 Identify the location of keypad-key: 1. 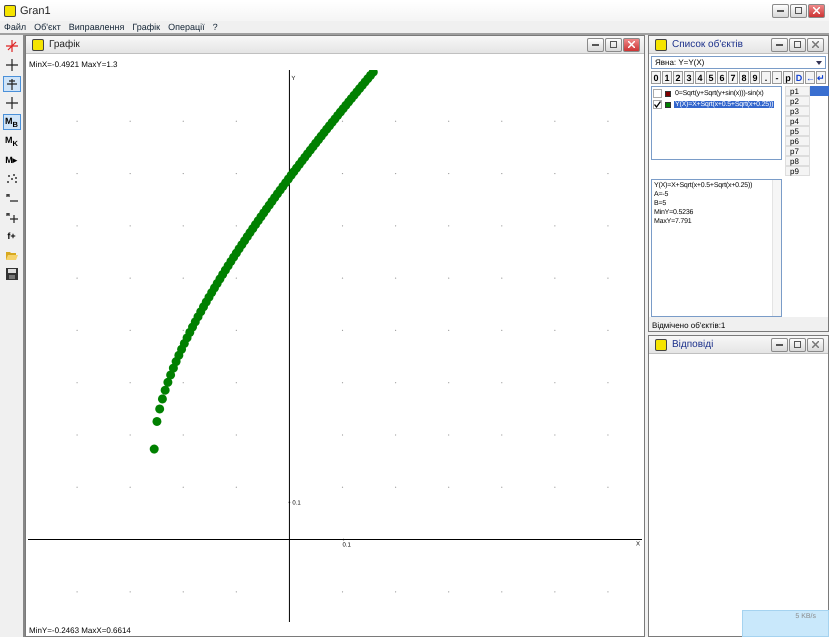
(667, 77).